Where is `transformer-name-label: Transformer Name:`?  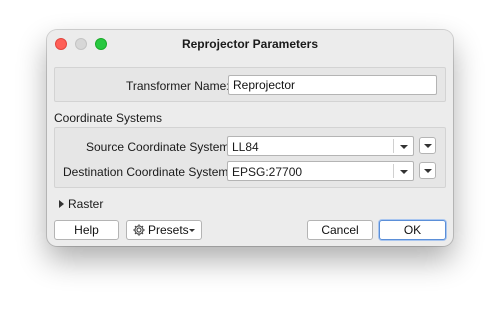
transformer-name-label: Transformer Name: is located at coordinates (178, 86).